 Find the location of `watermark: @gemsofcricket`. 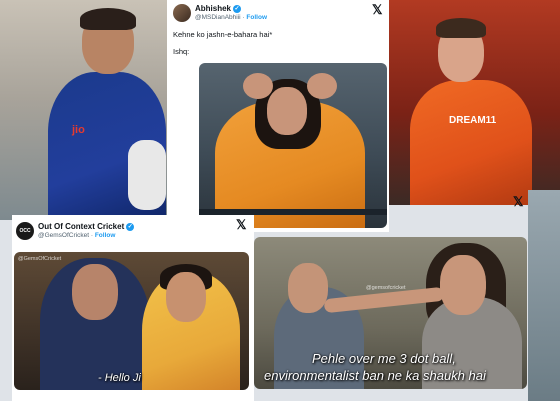

watermark: @gemsofcricket is located at coordinates (386, 288).